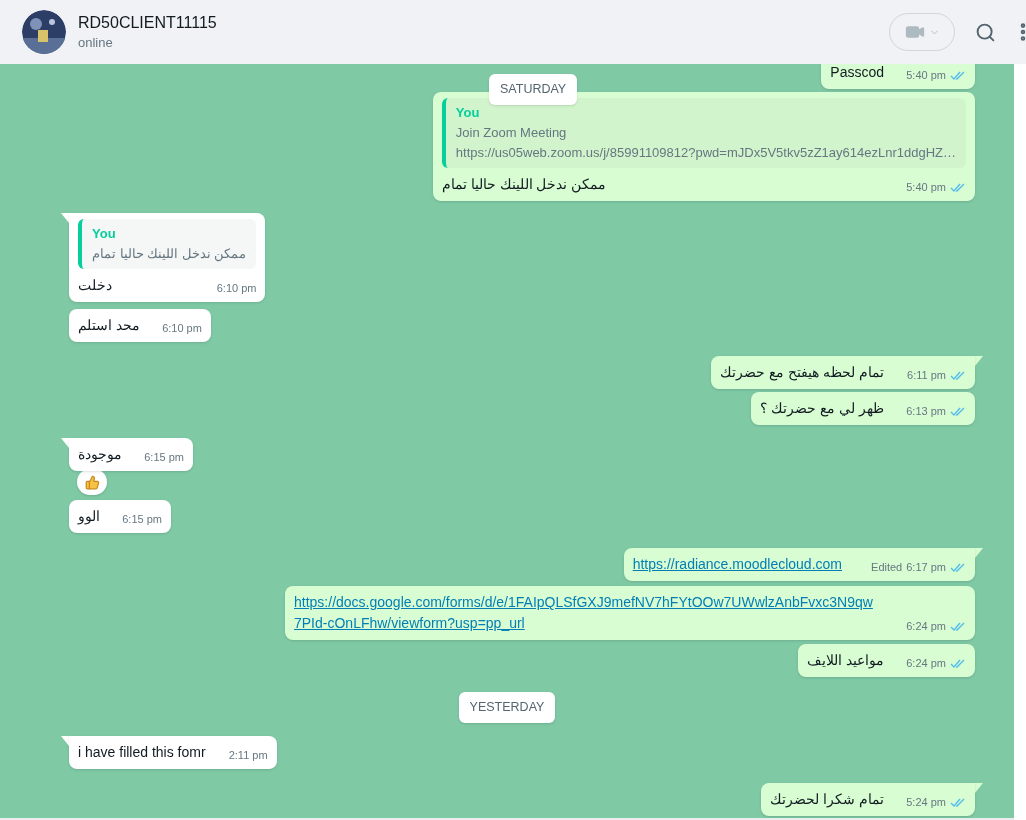  I want to click on edited-label: Edited, so click(887, 567).